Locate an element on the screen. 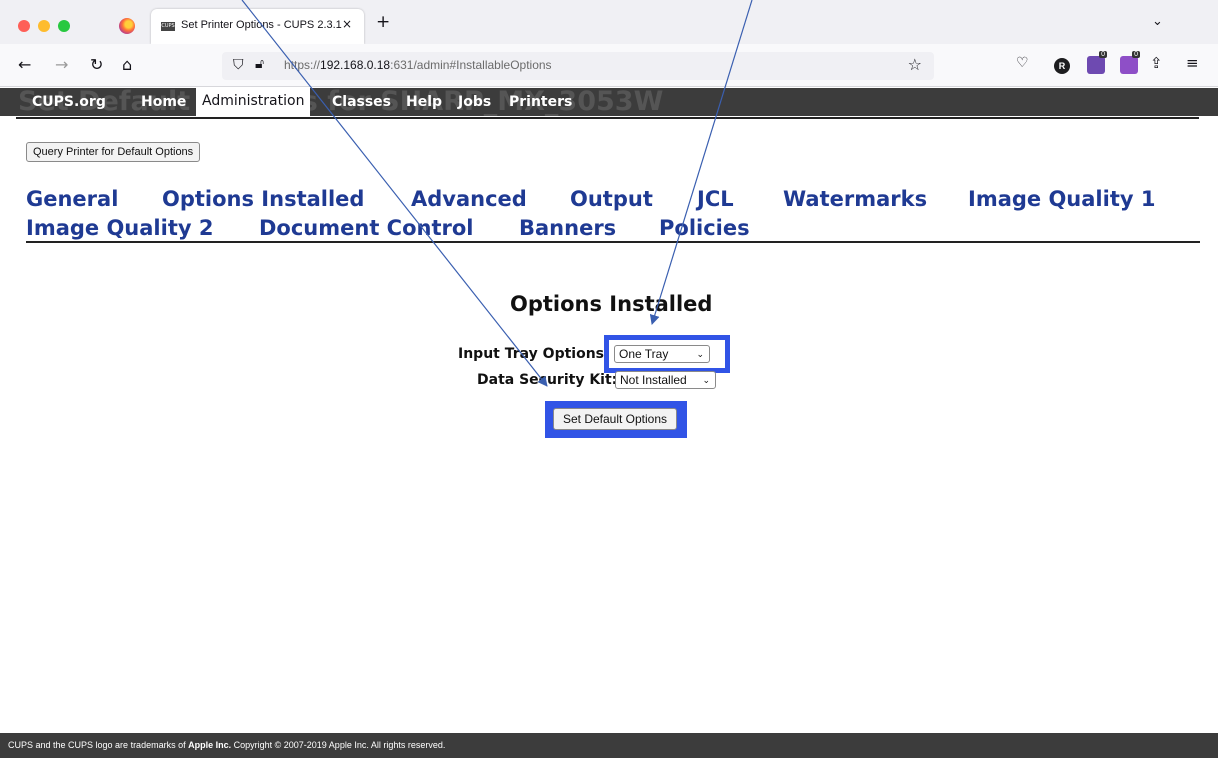 This screenshot has height=758, width=1218. tab-watermarks: Watermarks is located at coordinates (855, 199).